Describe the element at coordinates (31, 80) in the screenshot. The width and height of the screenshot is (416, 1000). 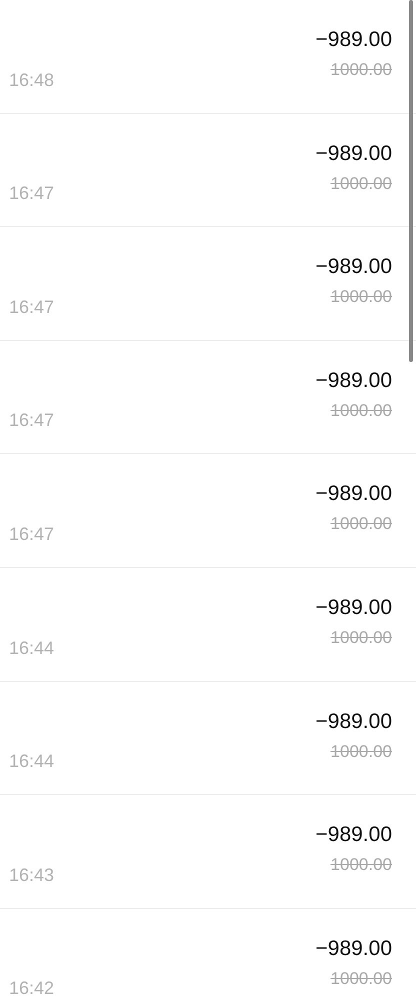
I see `transaction-time: 16:48` at that location.